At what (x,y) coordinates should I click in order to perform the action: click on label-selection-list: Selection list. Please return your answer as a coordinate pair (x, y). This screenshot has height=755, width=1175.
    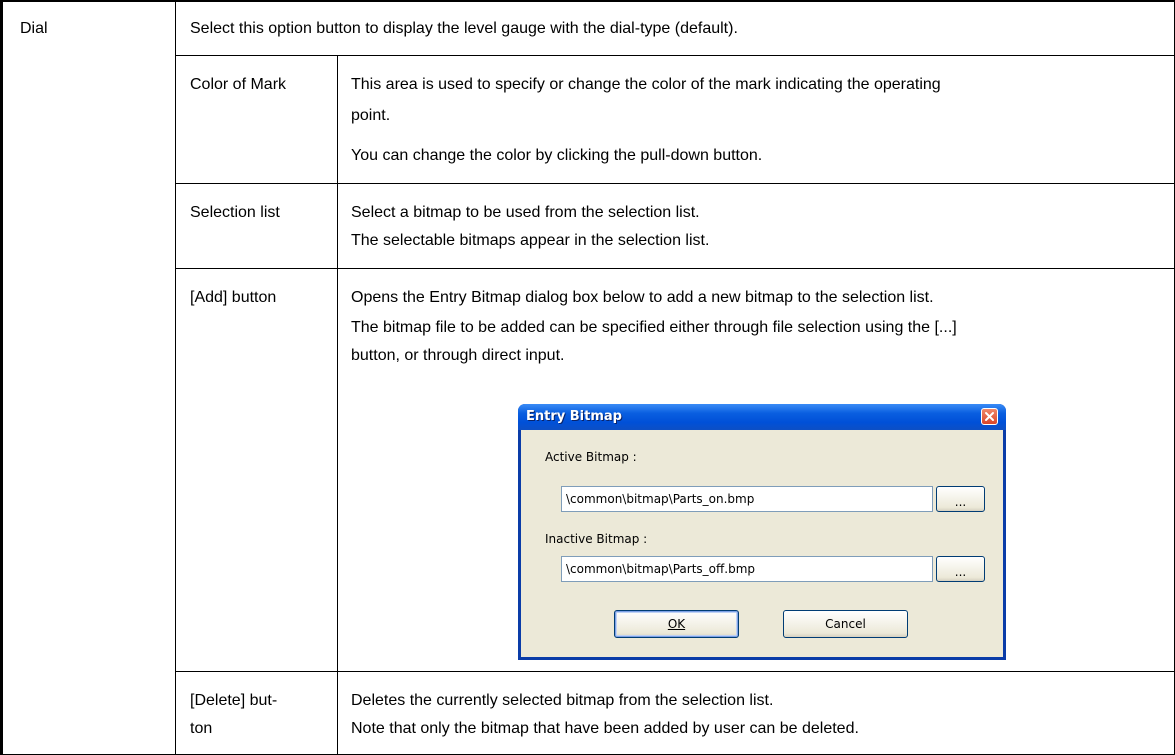
    Looking at the image, I should click on (235, 212).